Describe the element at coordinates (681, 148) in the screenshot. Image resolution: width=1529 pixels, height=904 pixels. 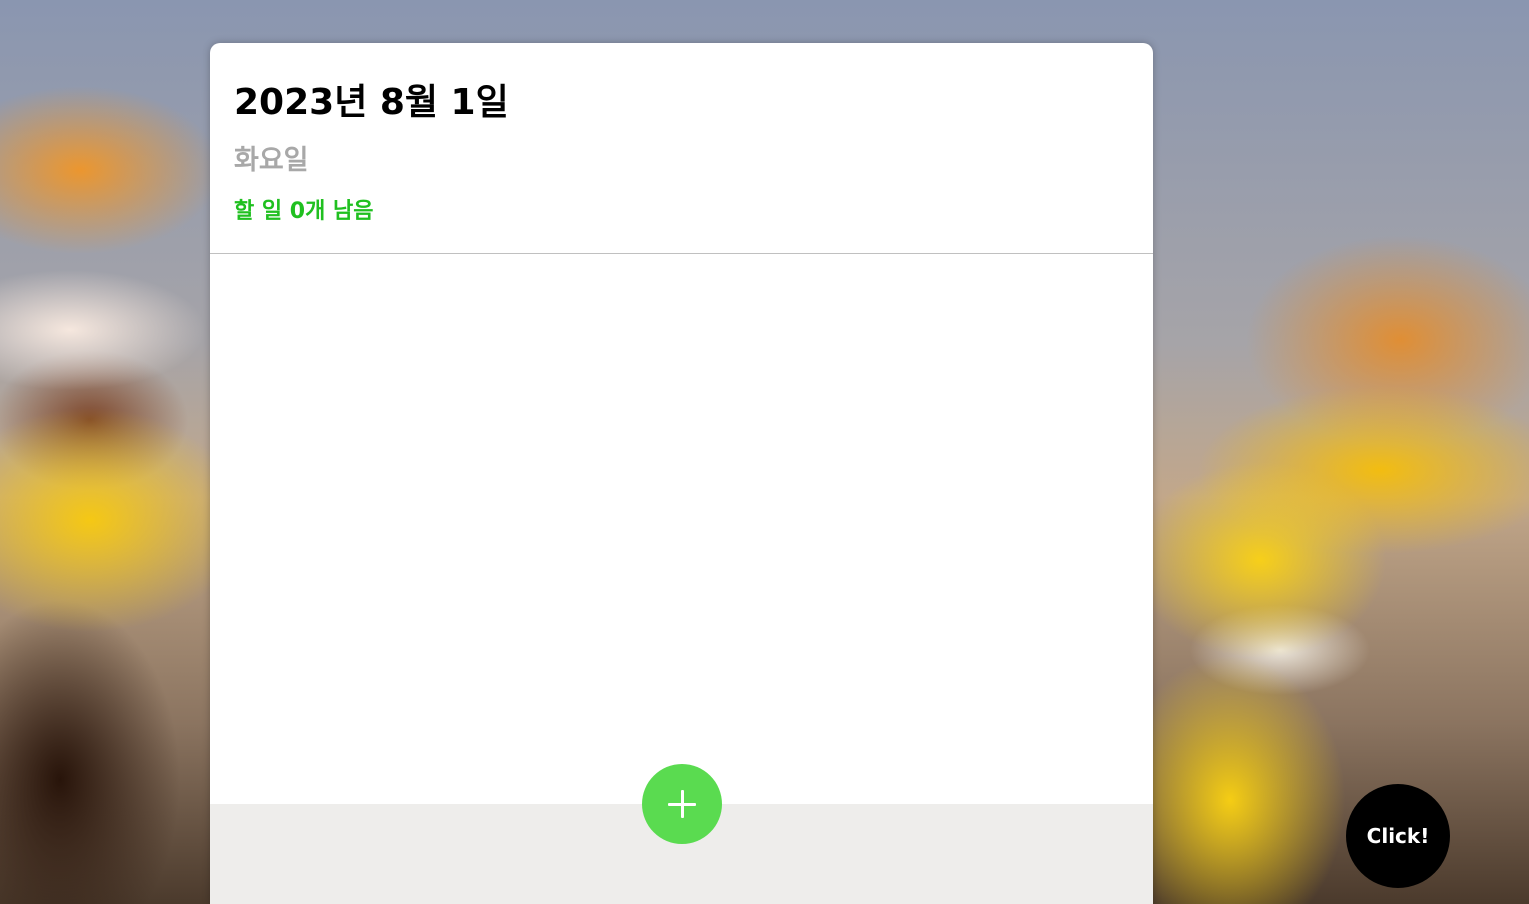
I see `todo-header: 2023년 8월 1일 화요일 할 일 0개 남음` at that location.